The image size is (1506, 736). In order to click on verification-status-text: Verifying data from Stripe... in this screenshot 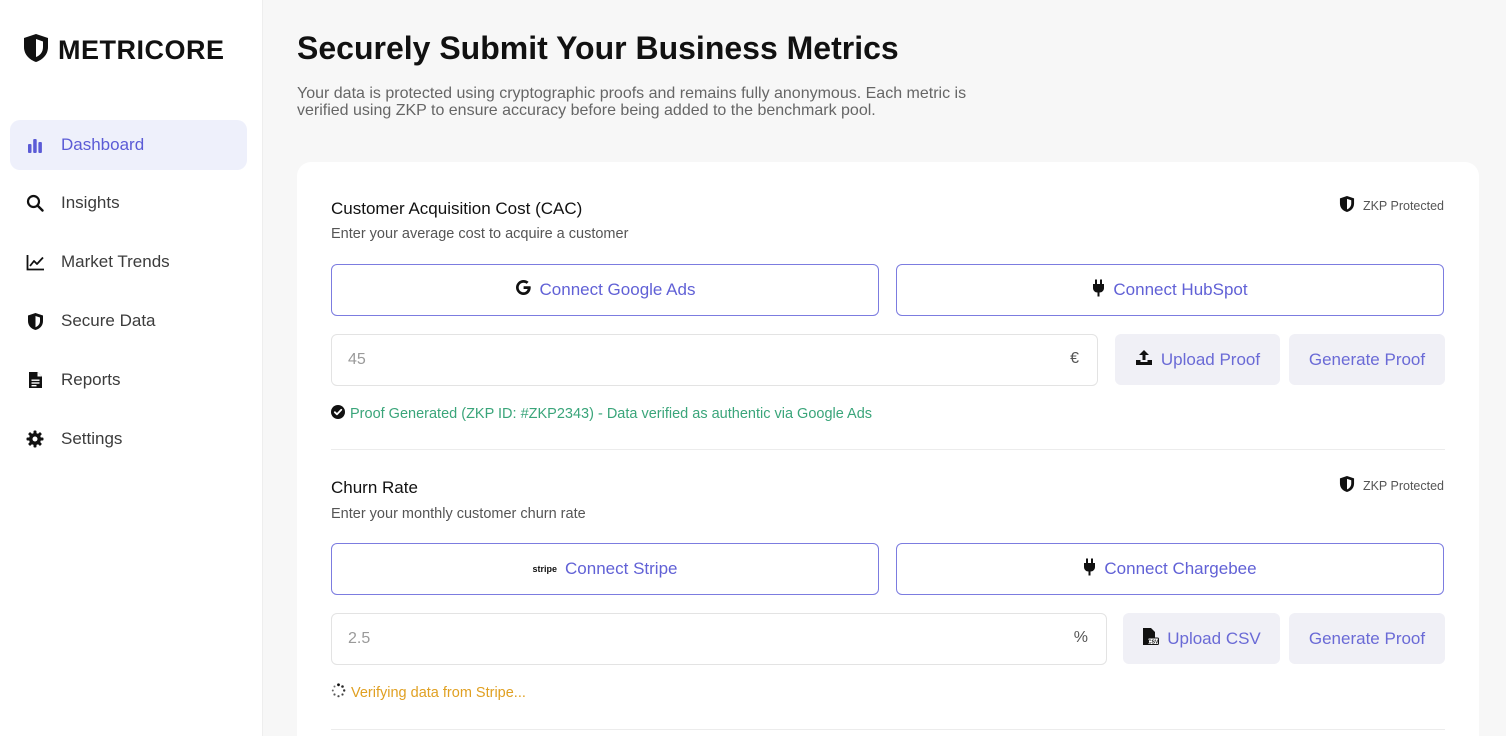, I will do `click(438, 692)`.